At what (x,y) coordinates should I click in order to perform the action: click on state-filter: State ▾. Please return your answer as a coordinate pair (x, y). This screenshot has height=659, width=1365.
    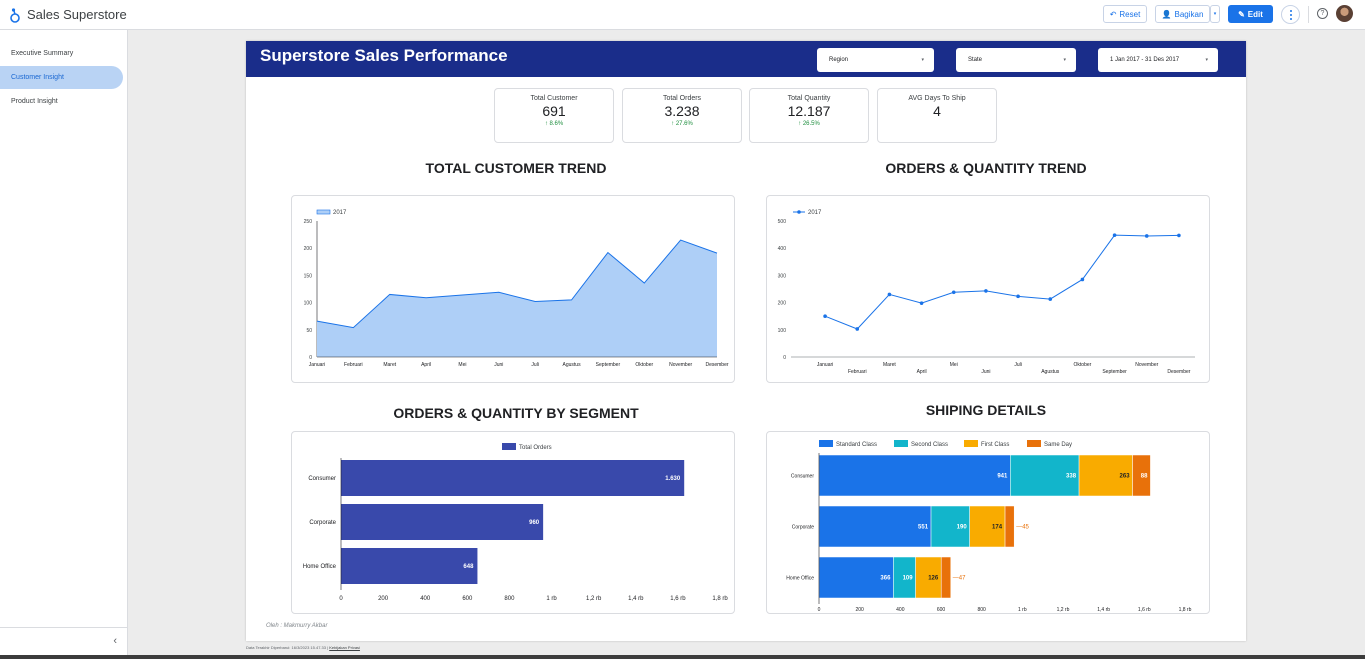
    Looking at the image, I should click on (1016, 60).